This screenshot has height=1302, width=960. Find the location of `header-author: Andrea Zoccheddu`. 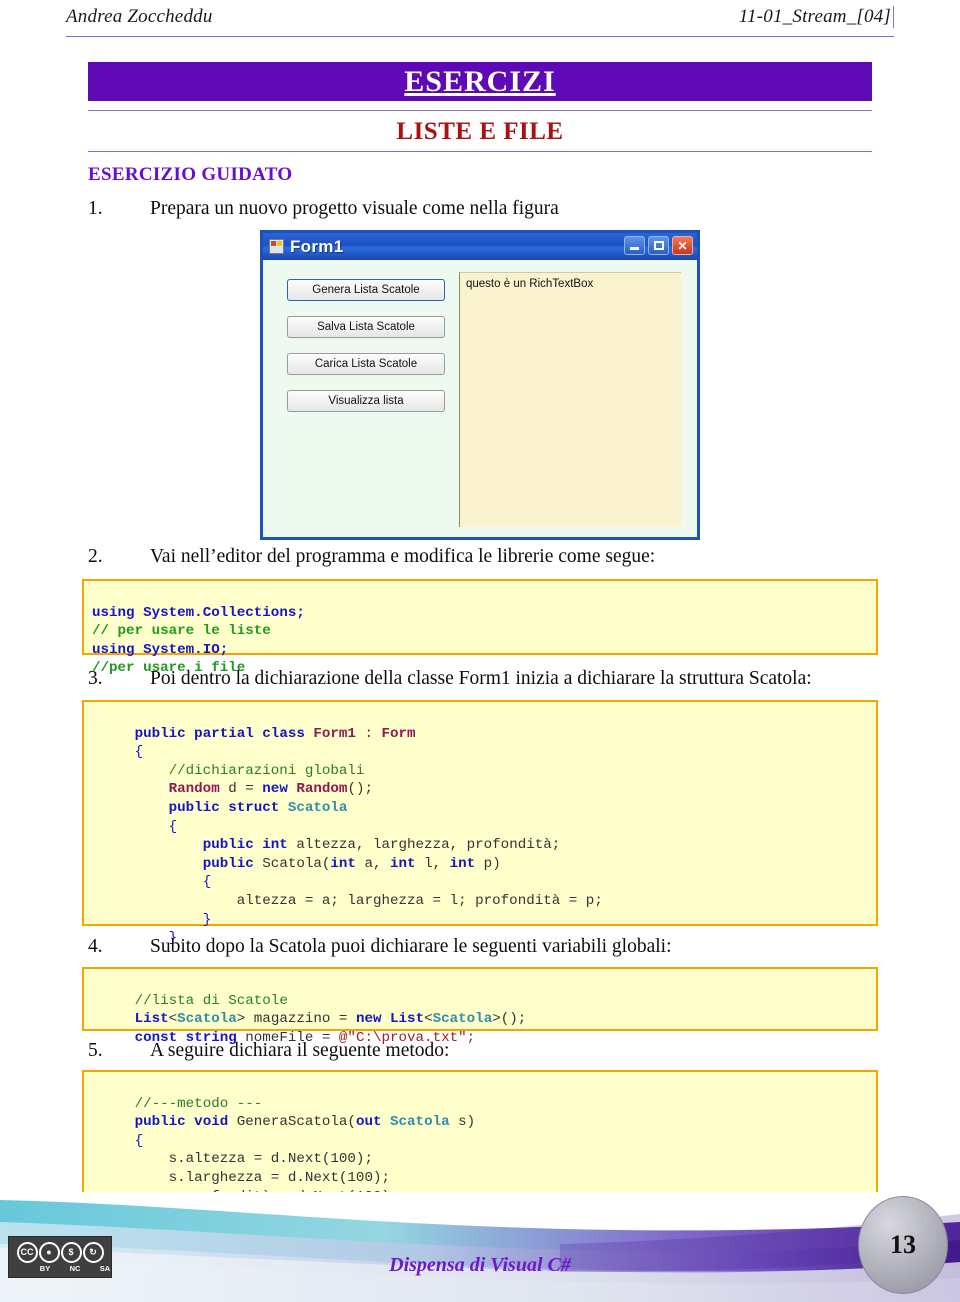

header-author: Andrea Zoccheddu is located at coordinates (139, 16).